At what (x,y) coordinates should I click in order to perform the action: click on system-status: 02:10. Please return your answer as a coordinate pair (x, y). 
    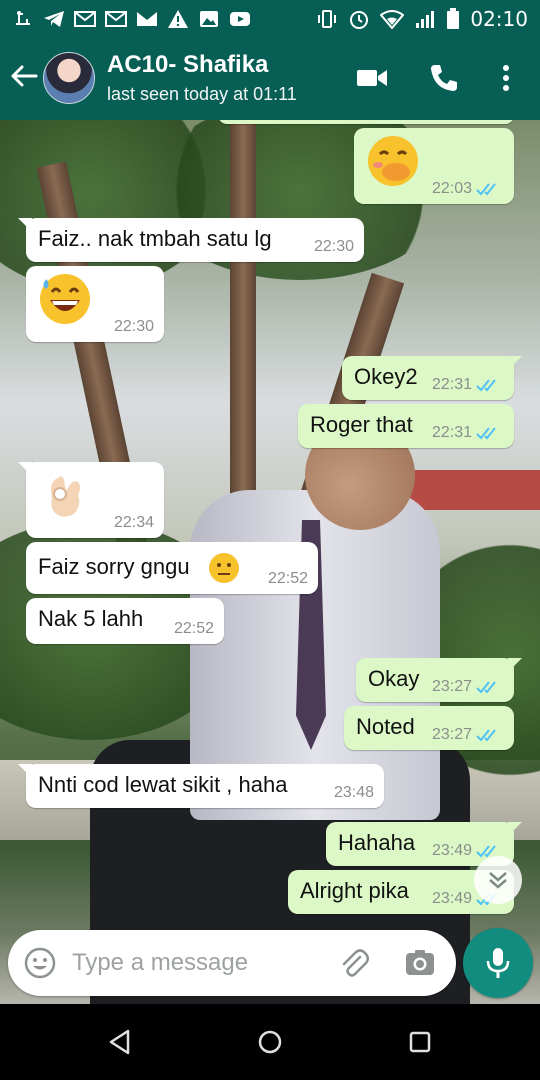
    Looking at the image, I should click on (422, 19).